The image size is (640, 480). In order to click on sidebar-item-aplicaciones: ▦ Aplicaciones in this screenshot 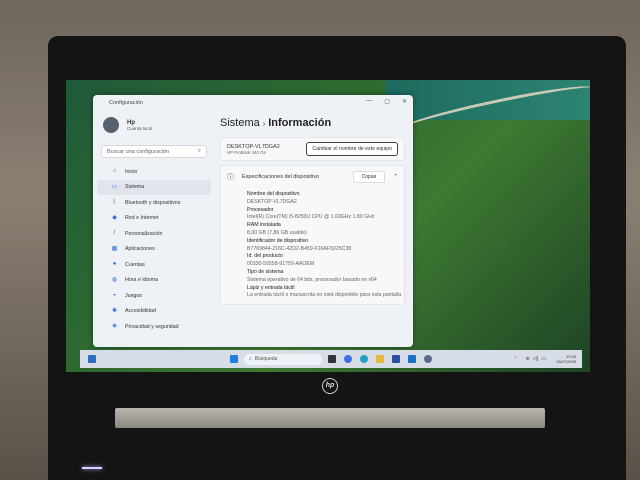, I will do `click(154, 250)`.